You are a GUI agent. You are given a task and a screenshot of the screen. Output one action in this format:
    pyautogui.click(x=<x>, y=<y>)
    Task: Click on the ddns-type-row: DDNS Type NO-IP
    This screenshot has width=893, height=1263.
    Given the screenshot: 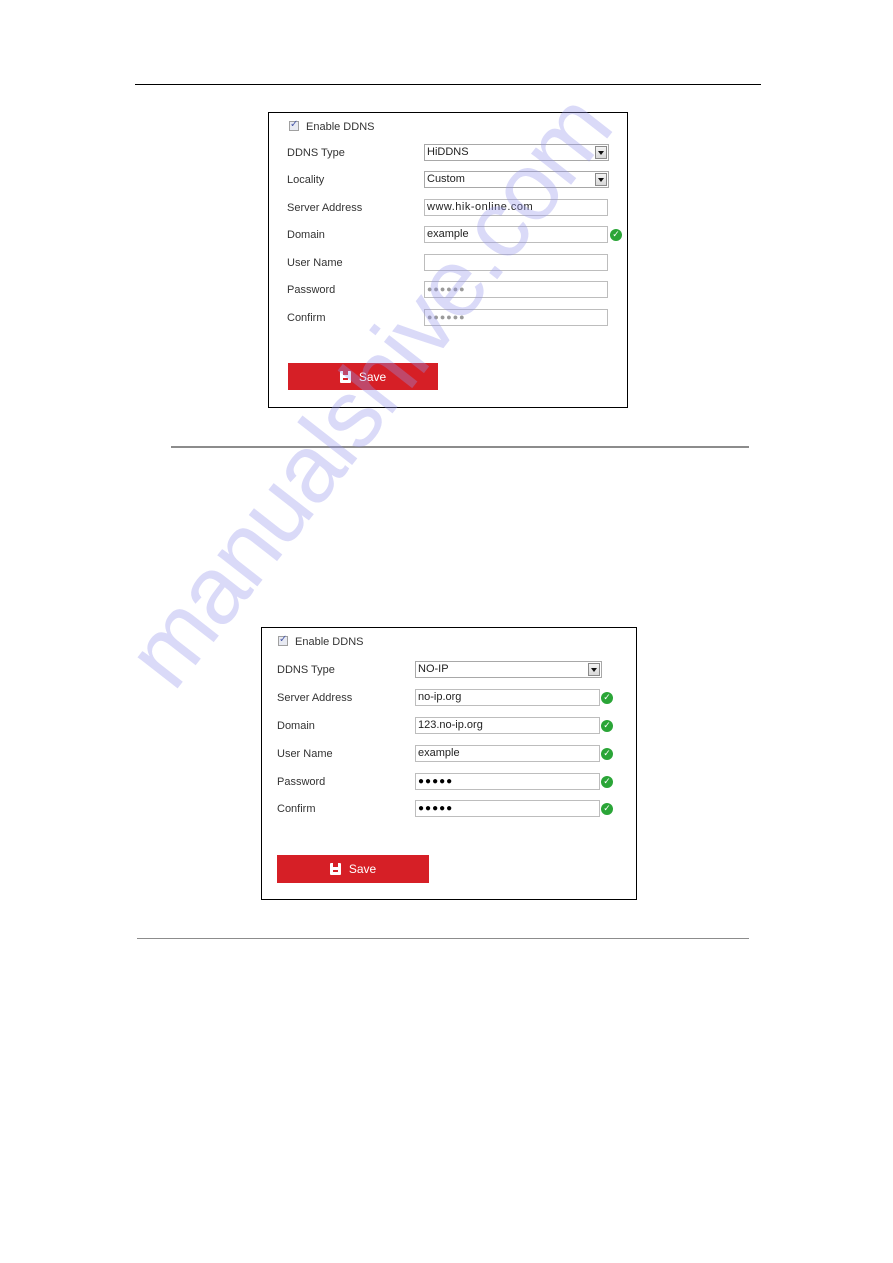 What is the action you would take?
    pyautogui.click(x=449, y=670)
    